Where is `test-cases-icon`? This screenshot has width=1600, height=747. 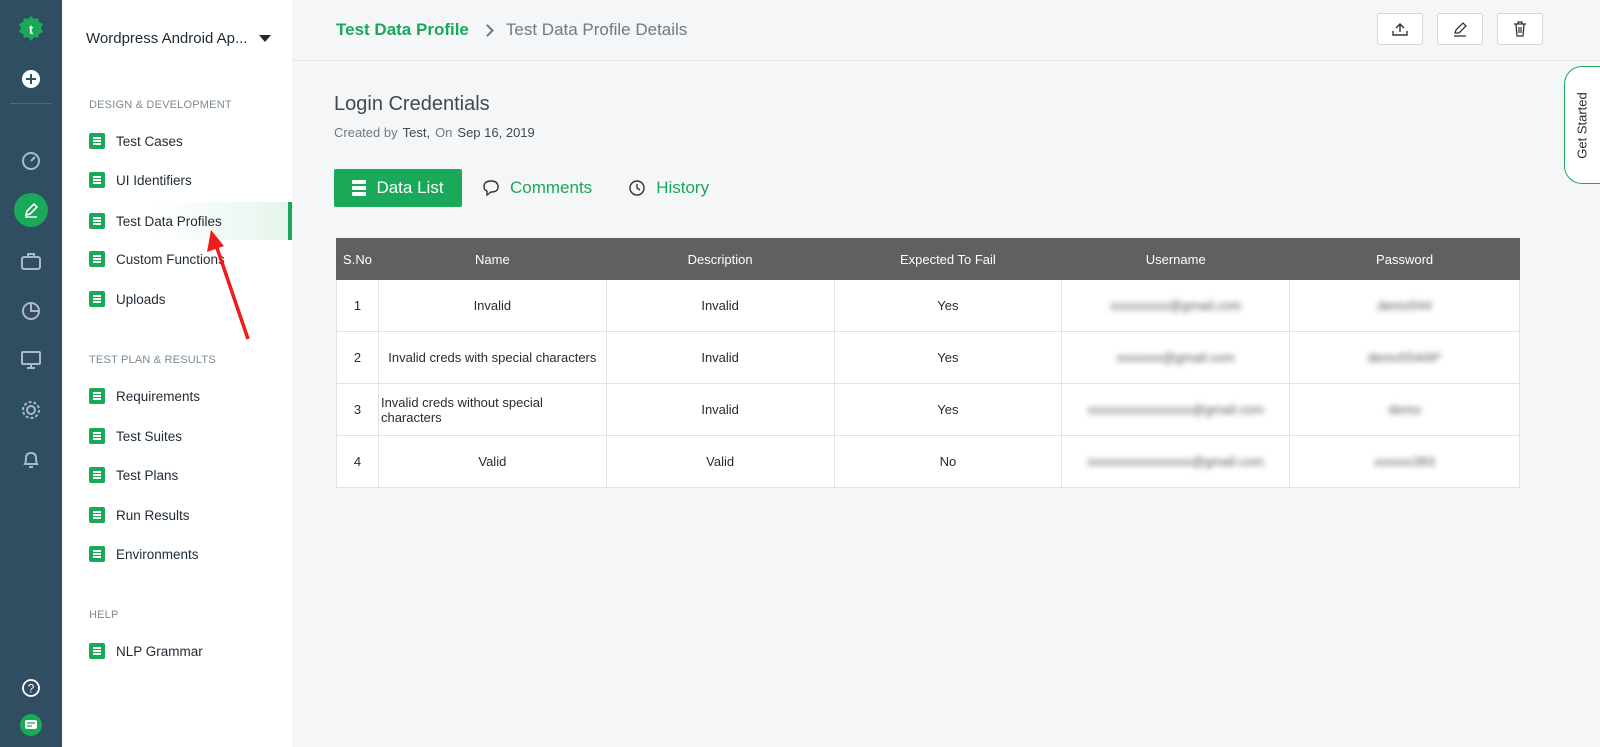 test-cases-icon is located at coordinates (97, 141).